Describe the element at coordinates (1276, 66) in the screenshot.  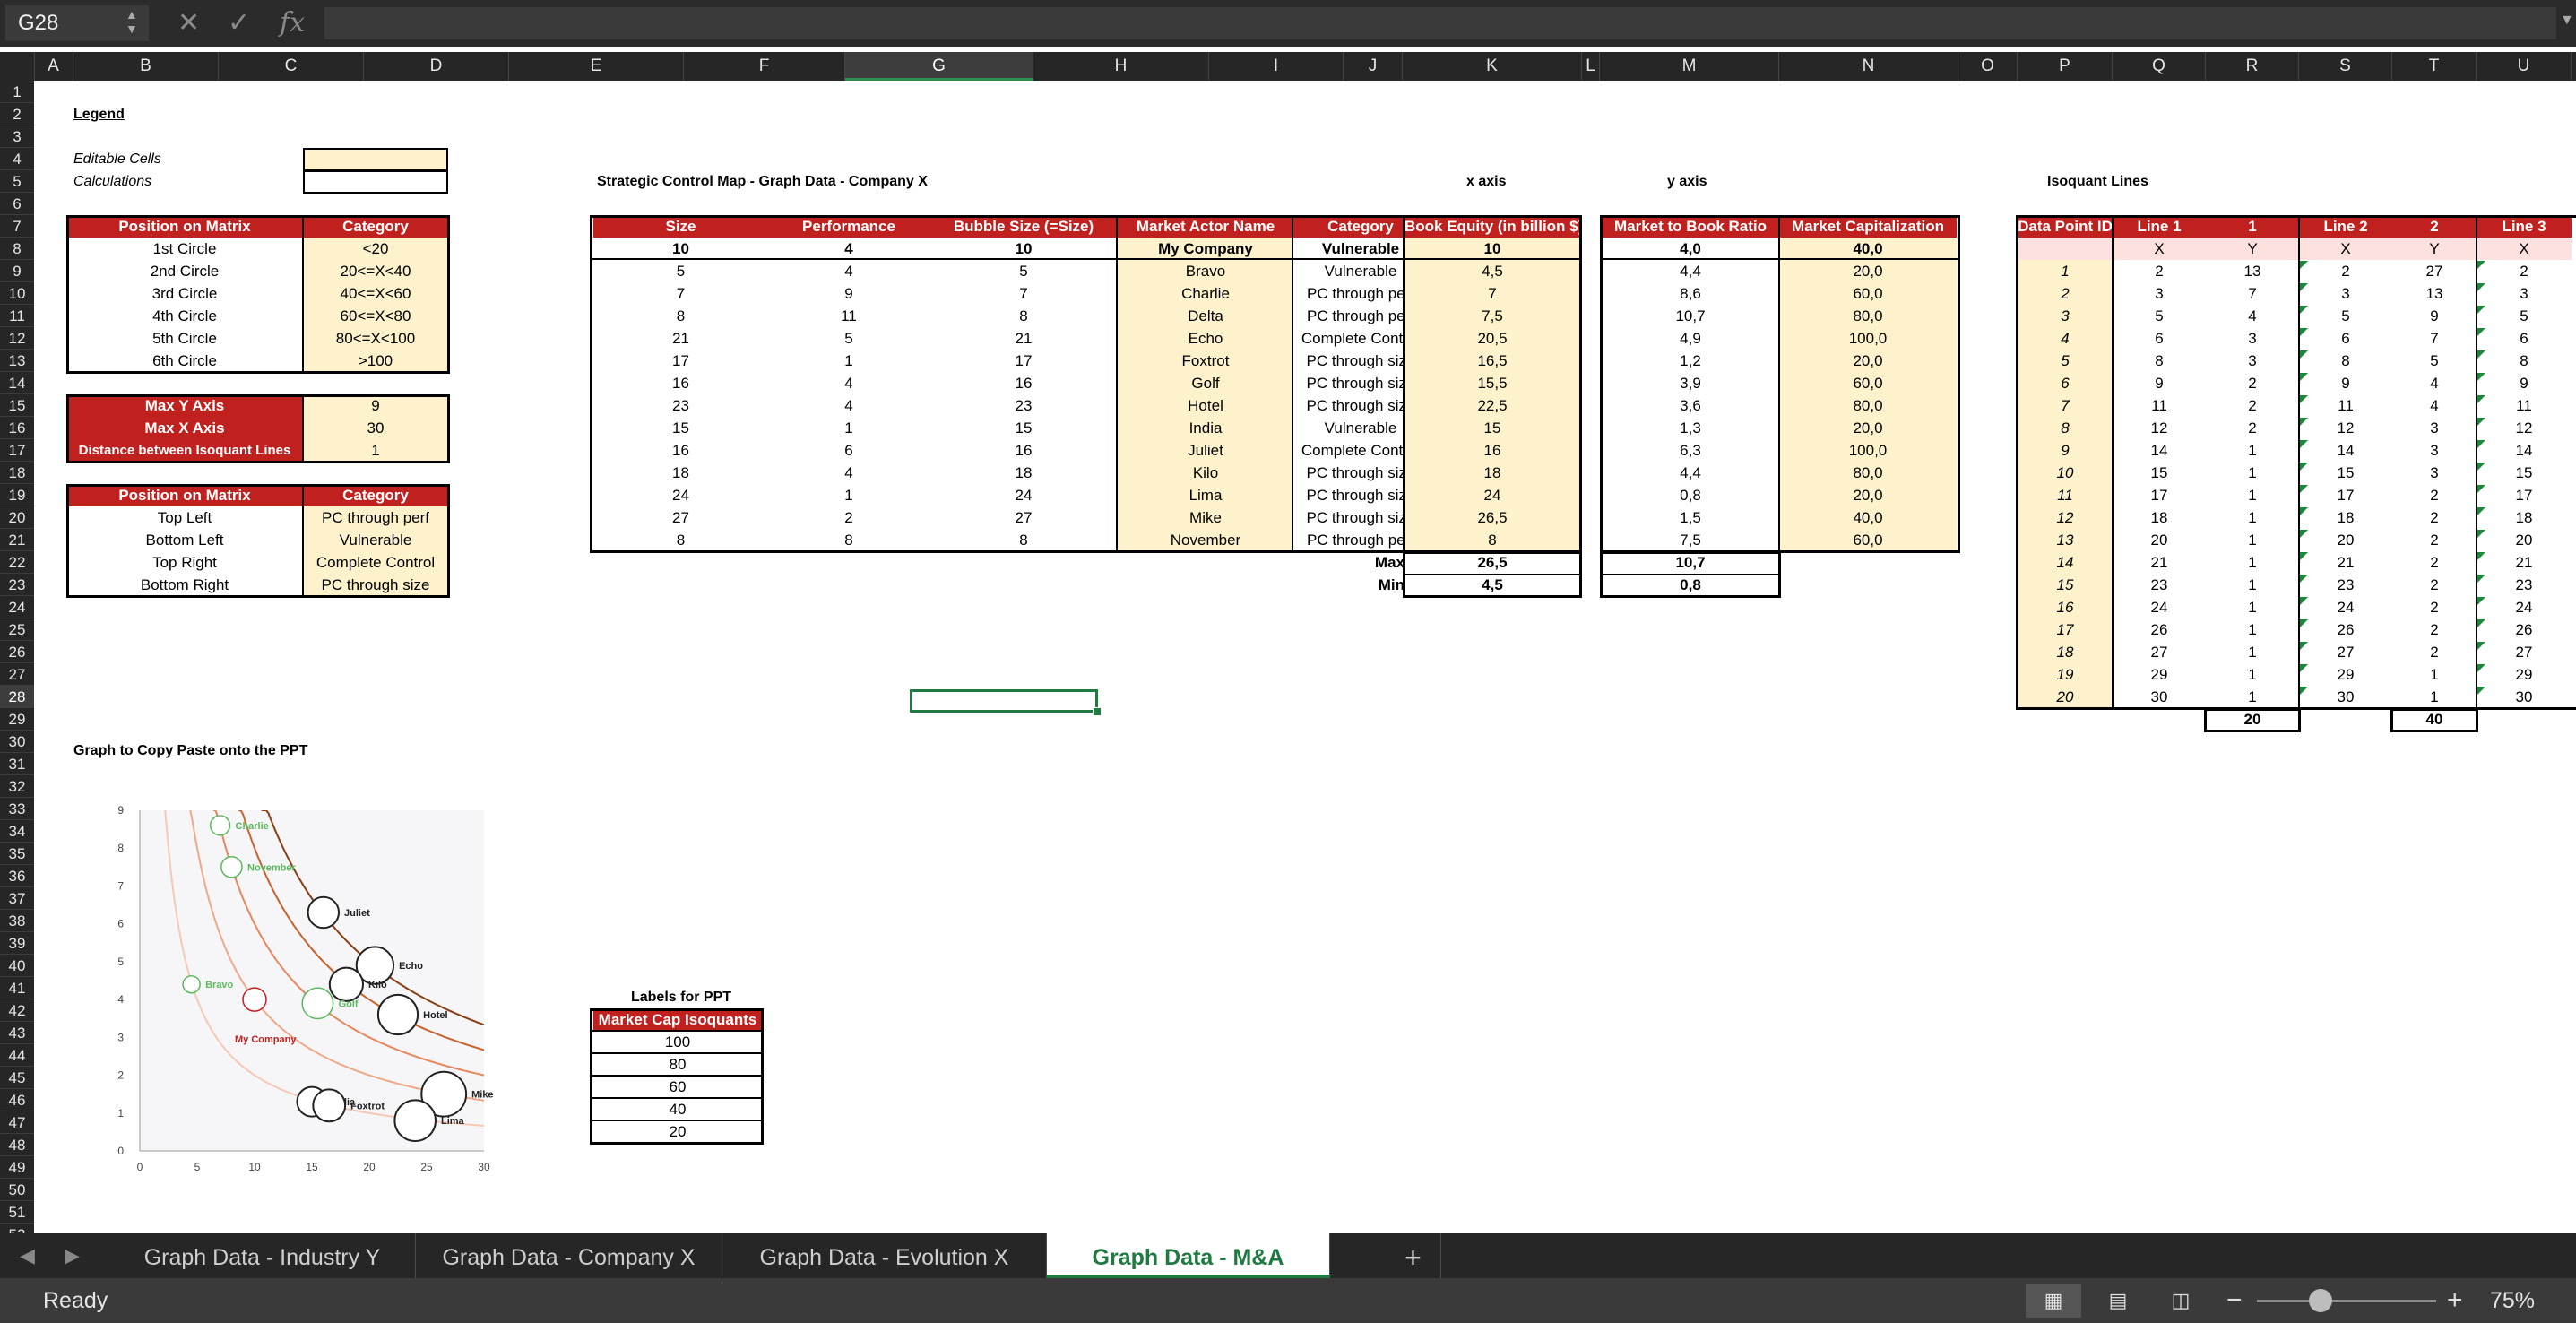
I see `column-header-i: I` at that location.